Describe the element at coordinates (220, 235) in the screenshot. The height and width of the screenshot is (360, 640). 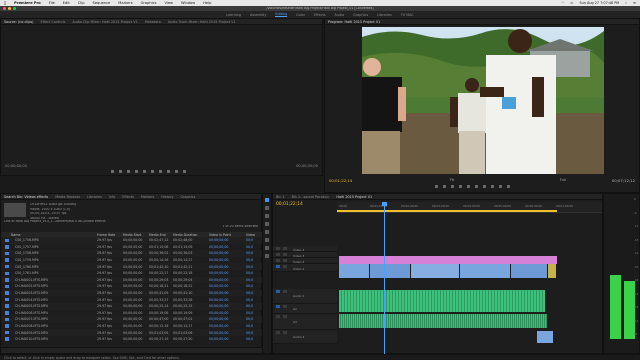
I see `col-video-in: Video In Point` at that location.